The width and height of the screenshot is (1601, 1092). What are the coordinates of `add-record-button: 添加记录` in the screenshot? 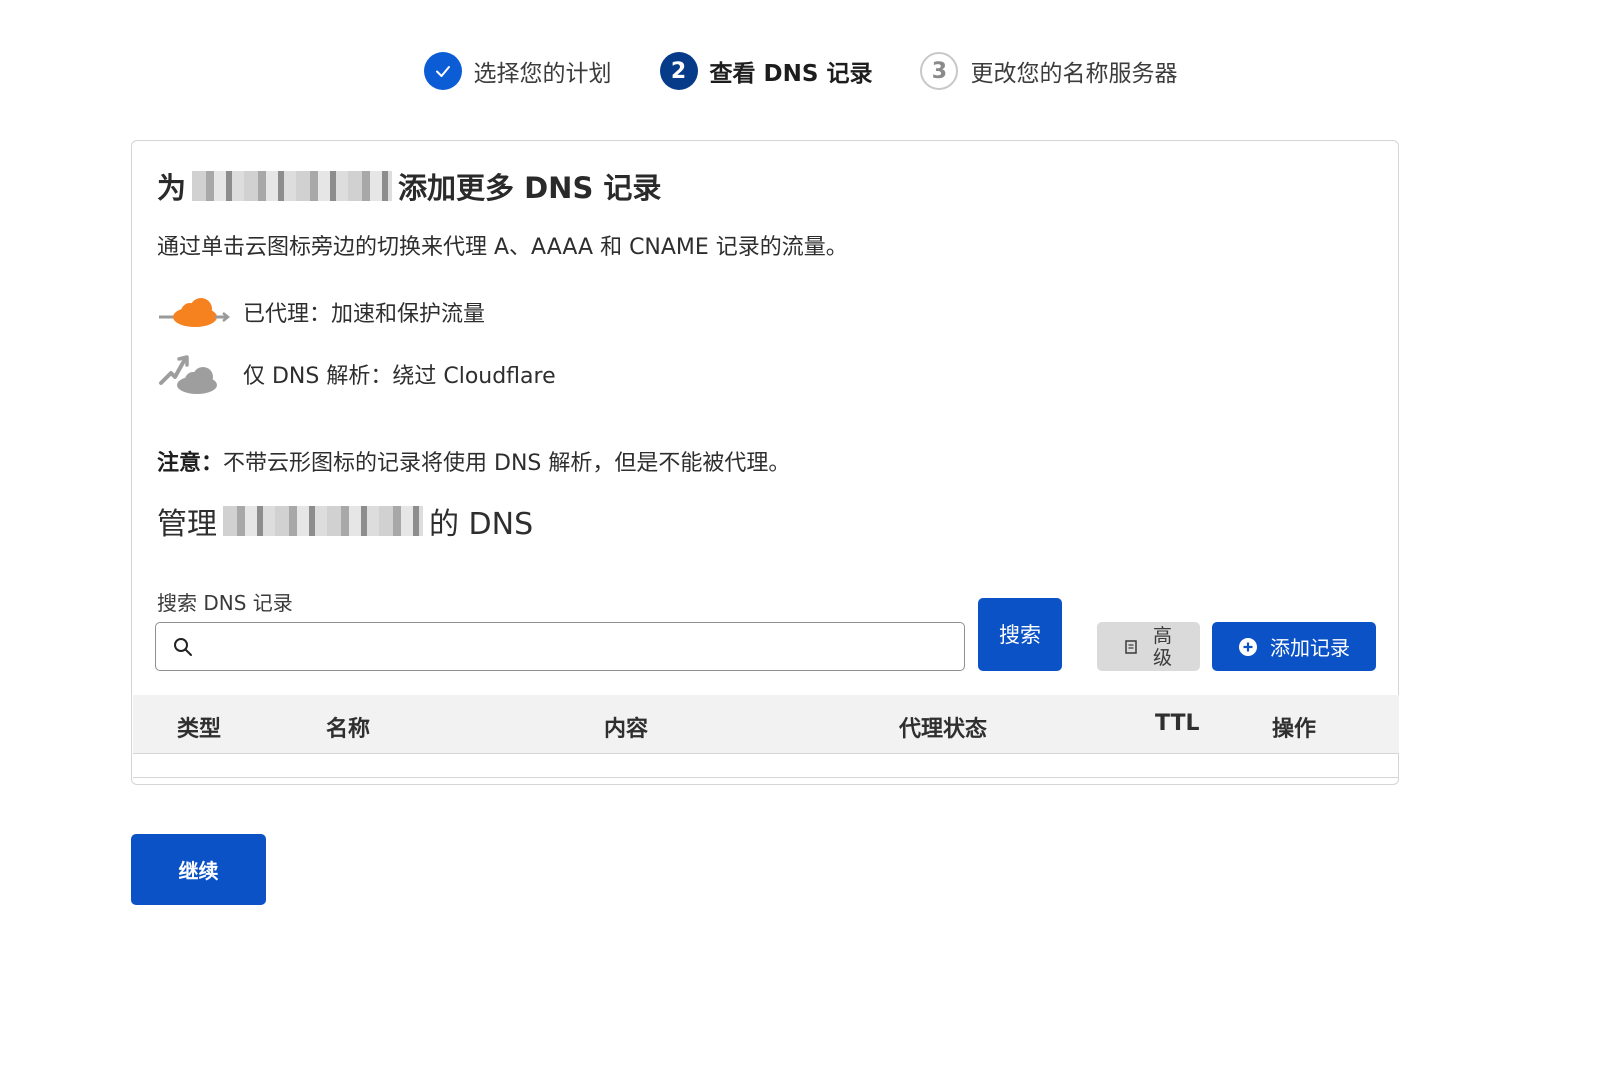 It's located at (1294, 646).